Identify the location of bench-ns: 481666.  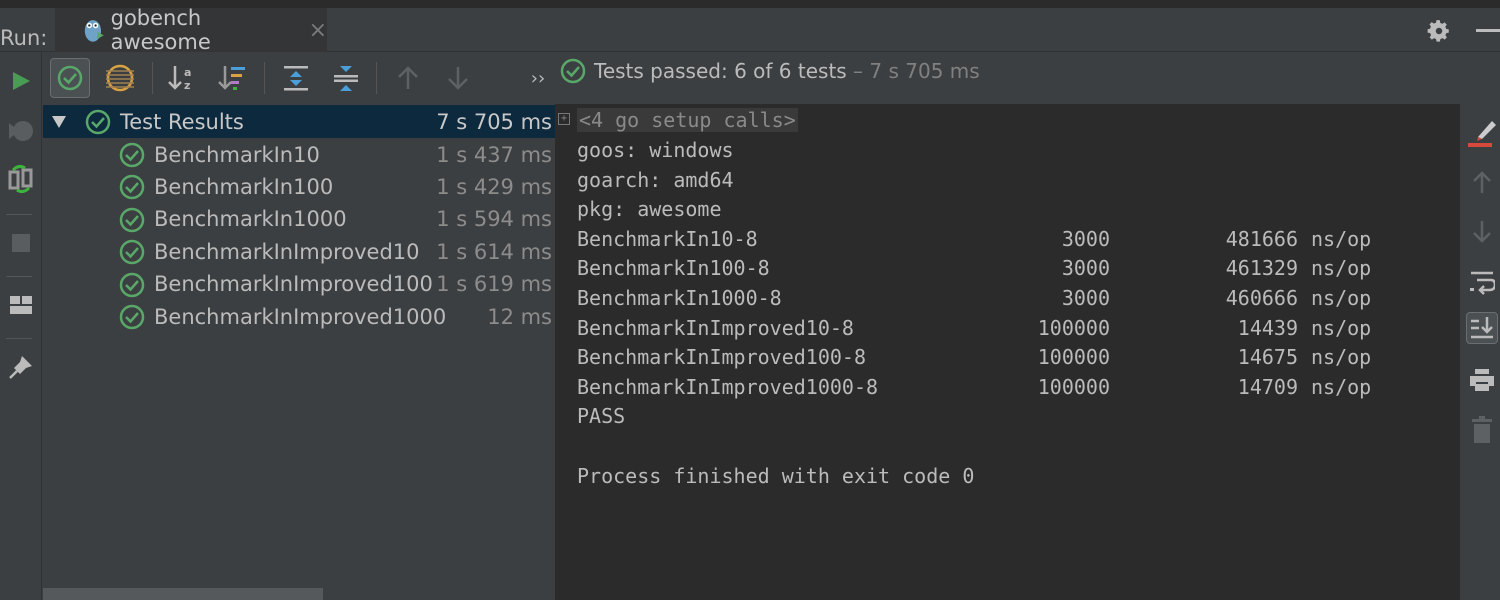
(1261, 238).